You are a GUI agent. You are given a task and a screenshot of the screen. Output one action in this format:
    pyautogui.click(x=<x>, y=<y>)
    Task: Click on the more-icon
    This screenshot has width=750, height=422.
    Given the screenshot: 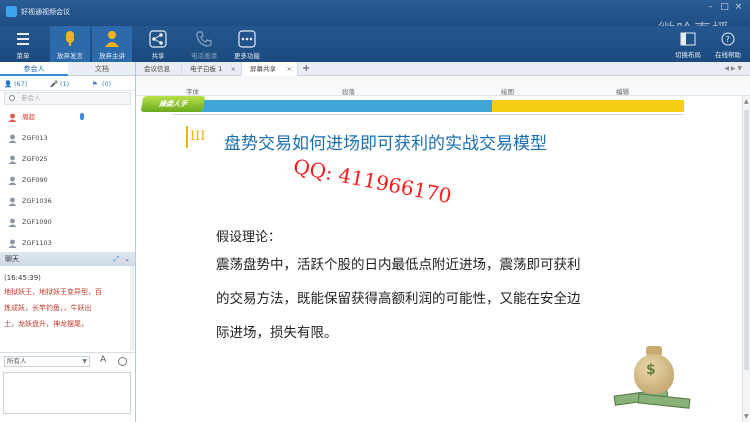 What is the action you would take?
    pyautogui.click(x=247, y=39)
    